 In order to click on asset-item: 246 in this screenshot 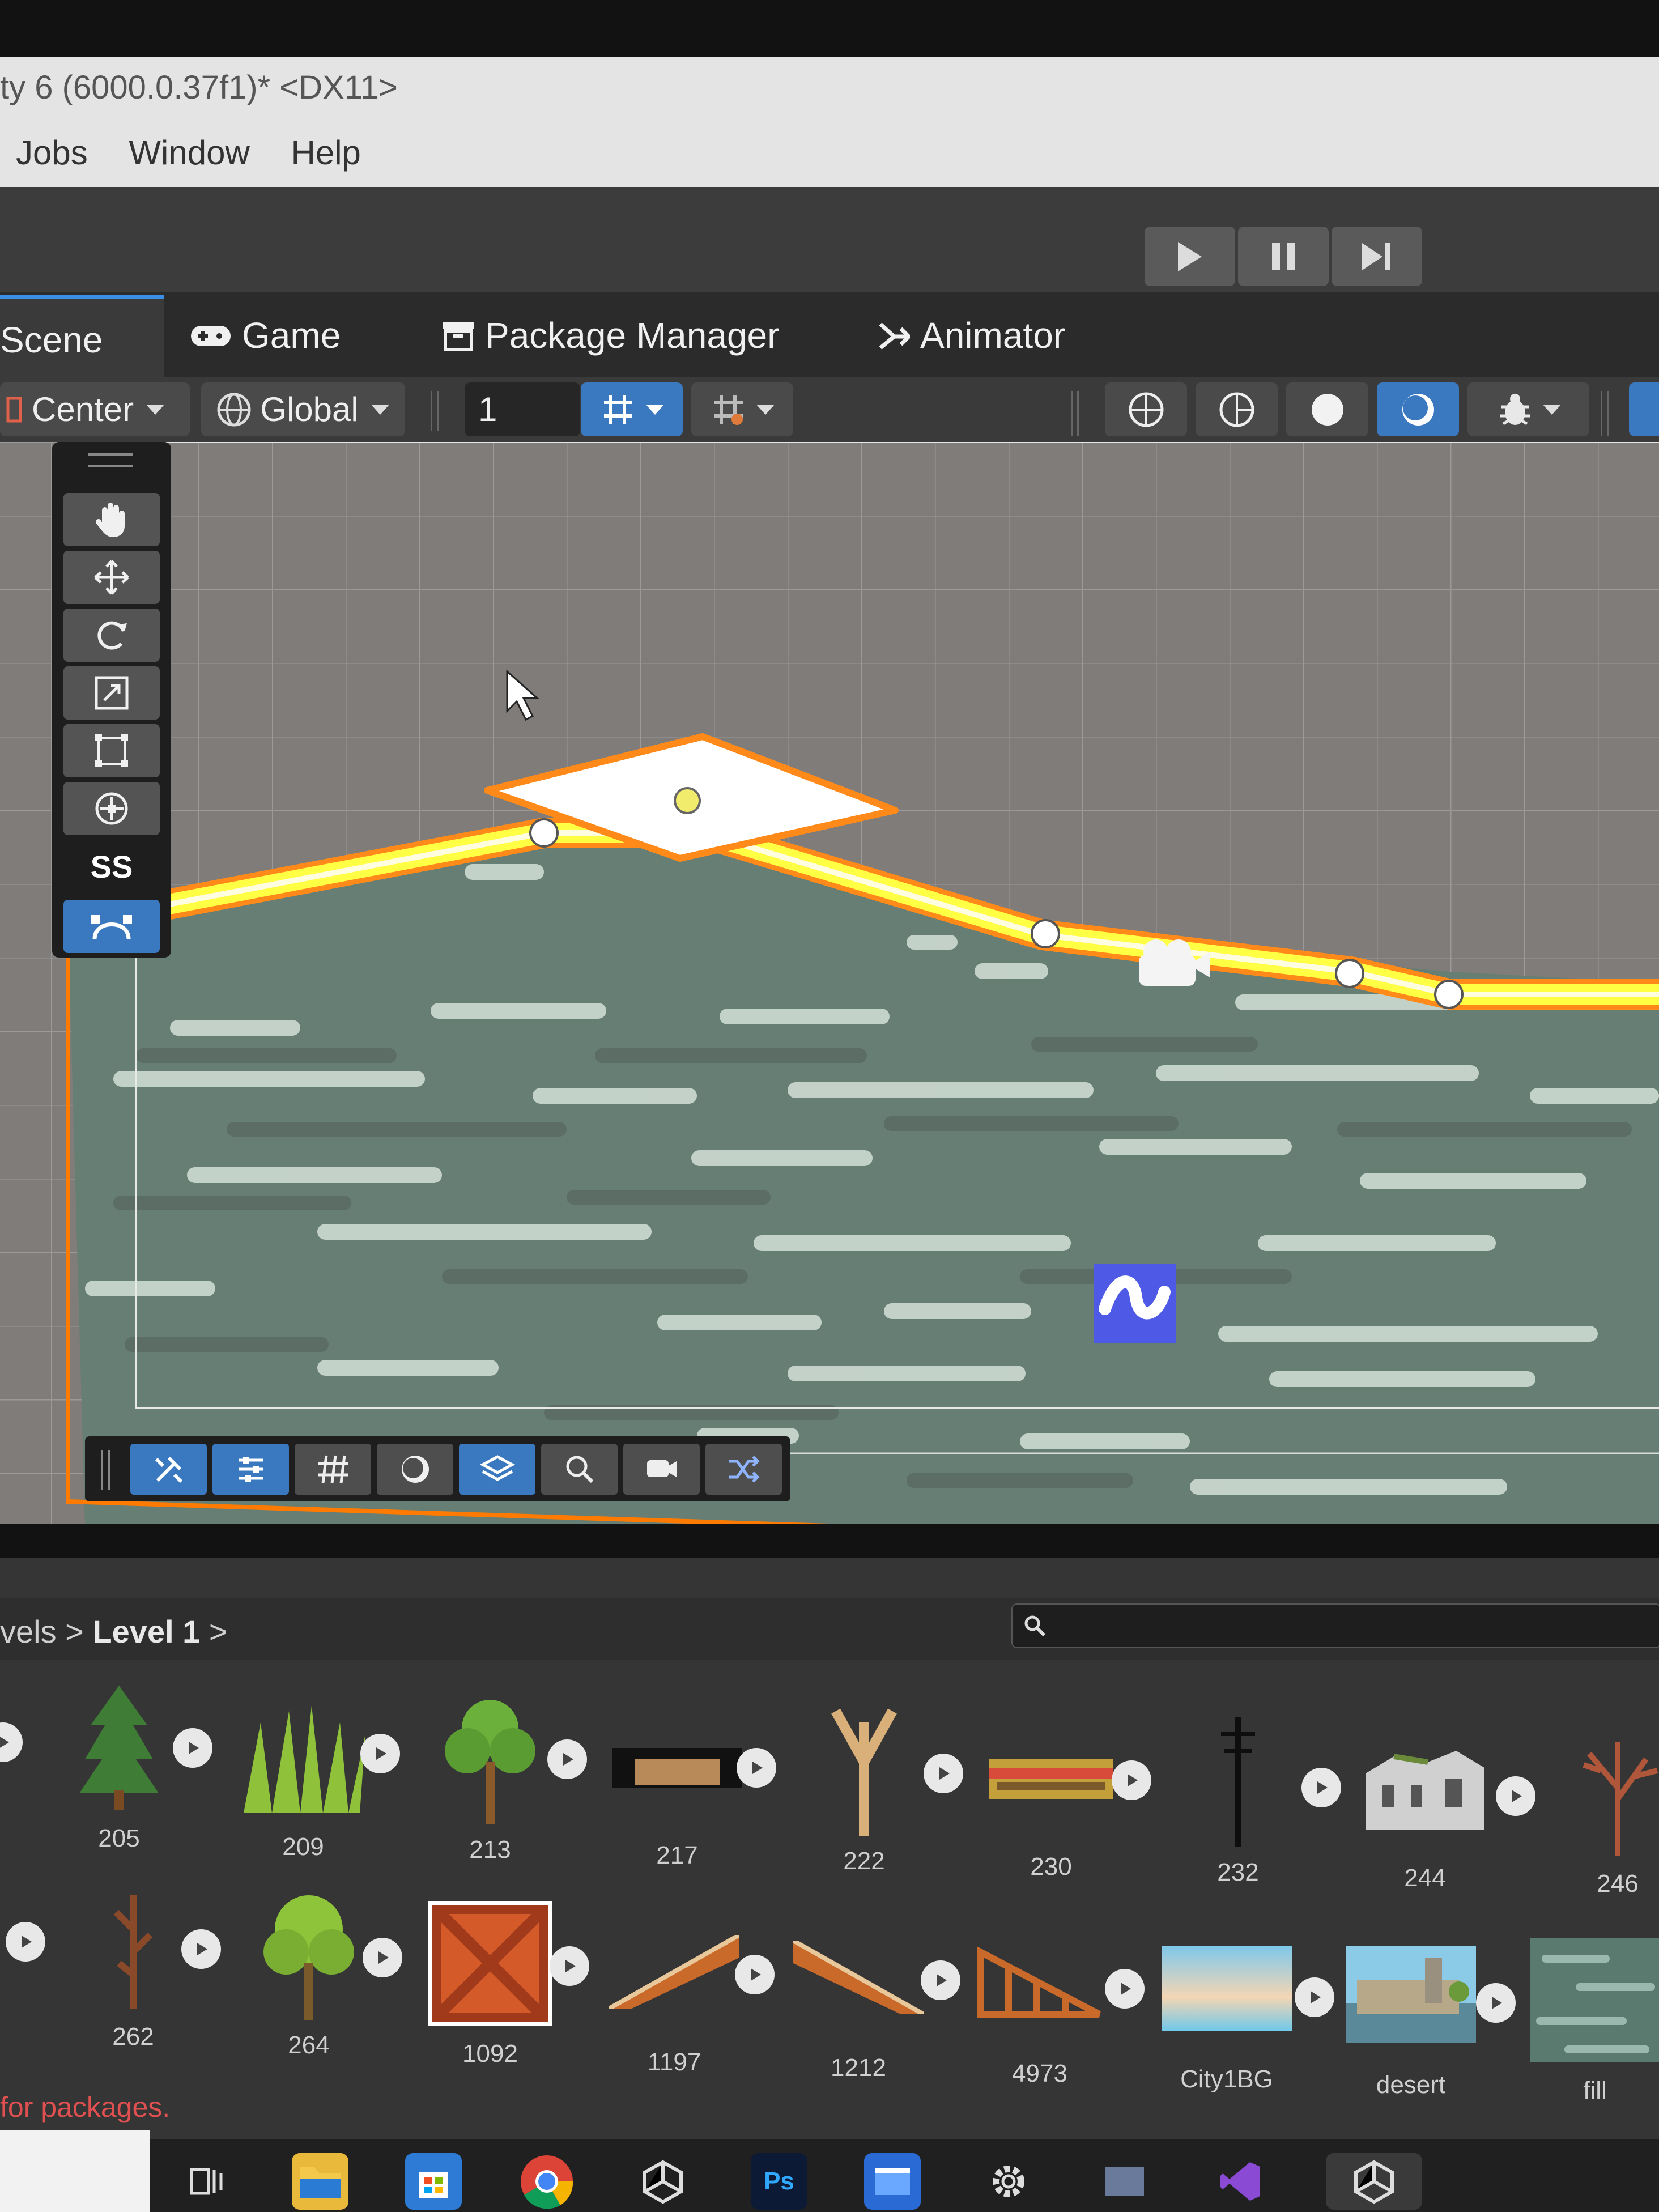, I will do `click(1605, 1813)`.